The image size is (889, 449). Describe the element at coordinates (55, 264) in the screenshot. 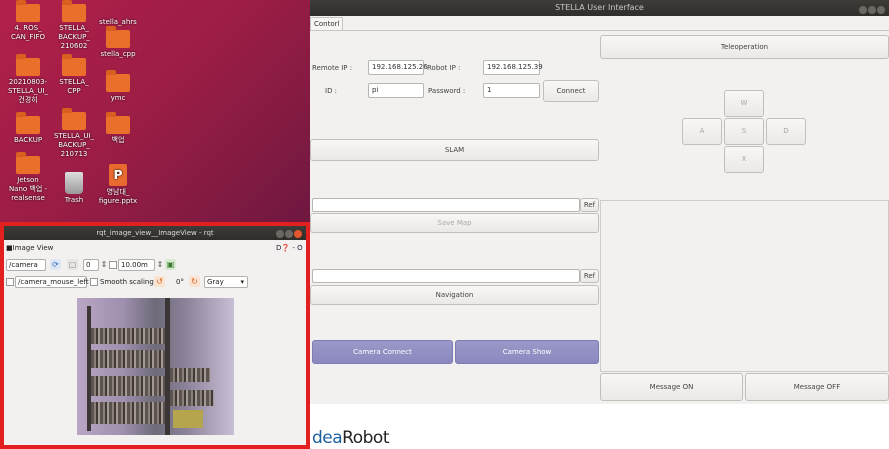

I see `refresh-icon: ⟳` at that location.